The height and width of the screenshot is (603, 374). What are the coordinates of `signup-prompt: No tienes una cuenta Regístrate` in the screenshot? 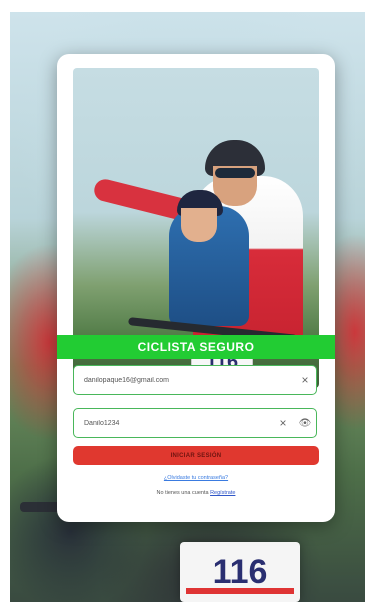 It's located at (196, 493).